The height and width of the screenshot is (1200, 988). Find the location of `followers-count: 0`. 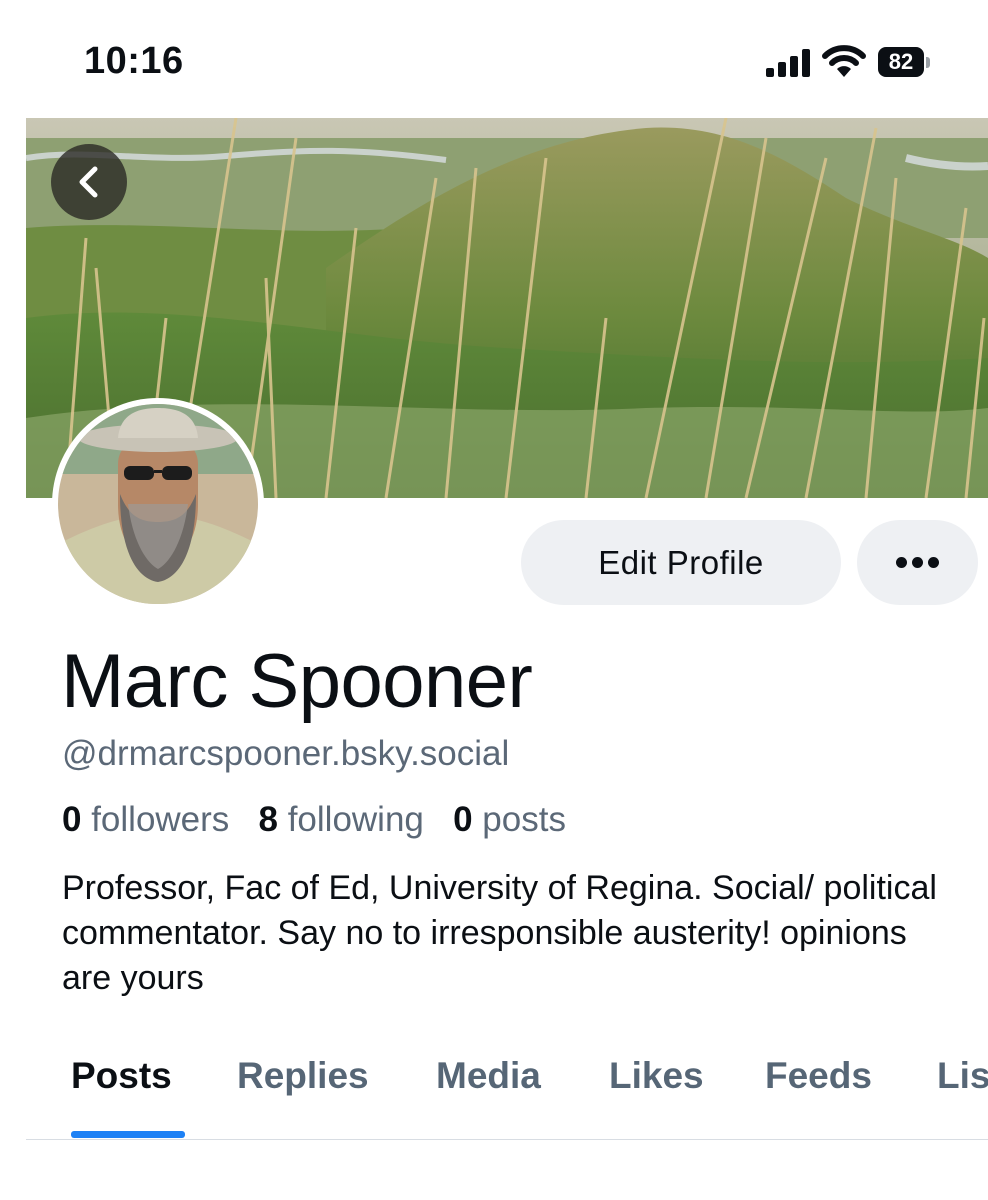

followers-count: 0 is located at coordinates (72, 819).